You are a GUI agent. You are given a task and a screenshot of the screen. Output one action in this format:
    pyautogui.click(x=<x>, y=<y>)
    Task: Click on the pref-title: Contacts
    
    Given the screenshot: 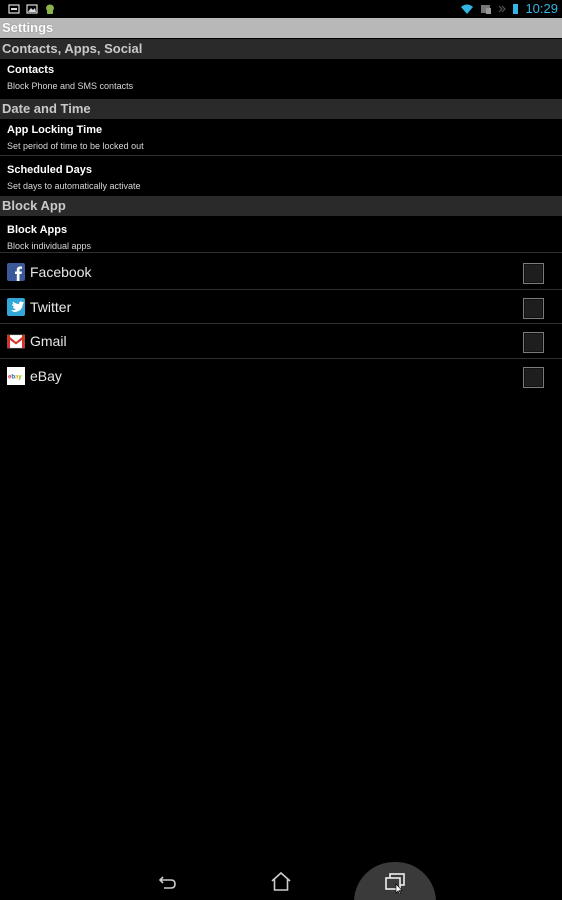 What is the action you would take?
    pyautogui.click(x=31, y=70)
    